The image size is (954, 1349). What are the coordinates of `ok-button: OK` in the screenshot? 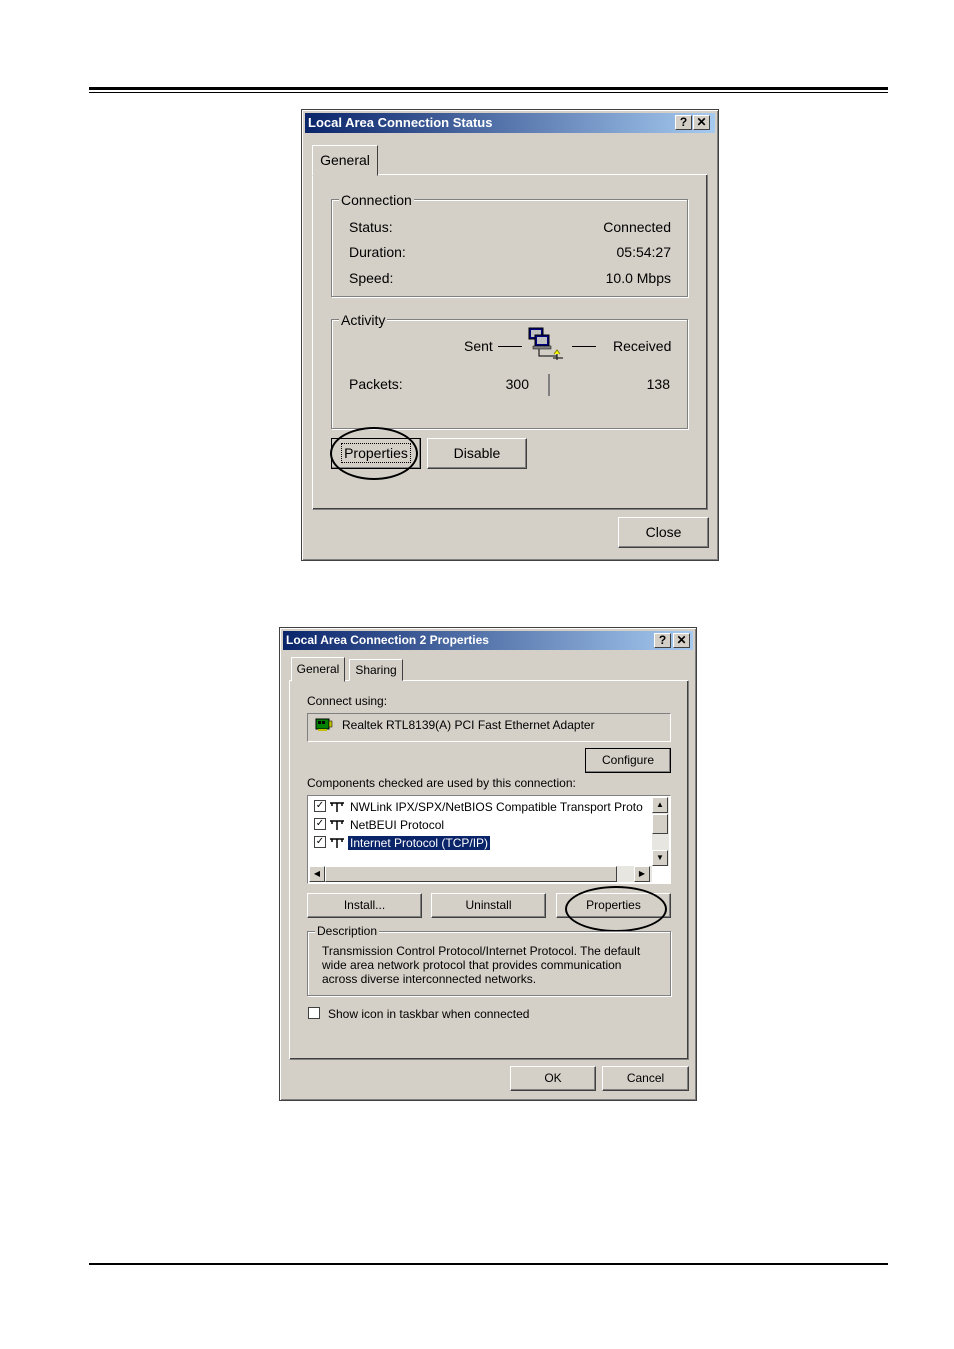 It's located at (553, 1078).